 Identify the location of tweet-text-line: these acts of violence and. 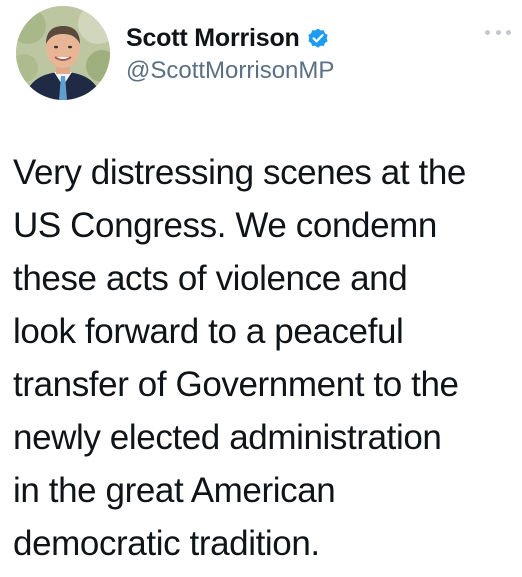
(210, 278).